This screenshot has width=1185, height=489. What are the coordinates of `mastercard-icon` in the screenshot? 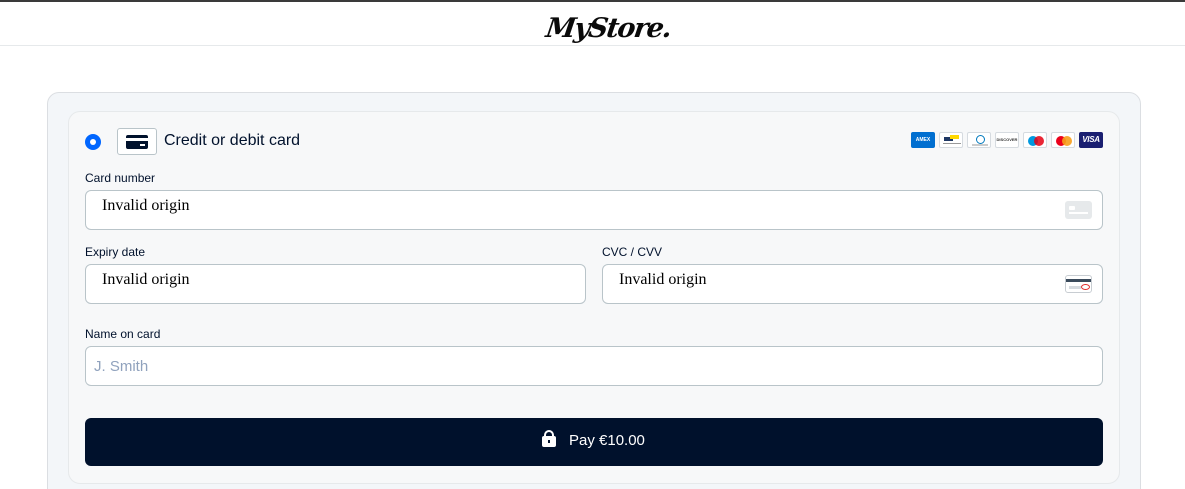 It's located at (1063, 140).